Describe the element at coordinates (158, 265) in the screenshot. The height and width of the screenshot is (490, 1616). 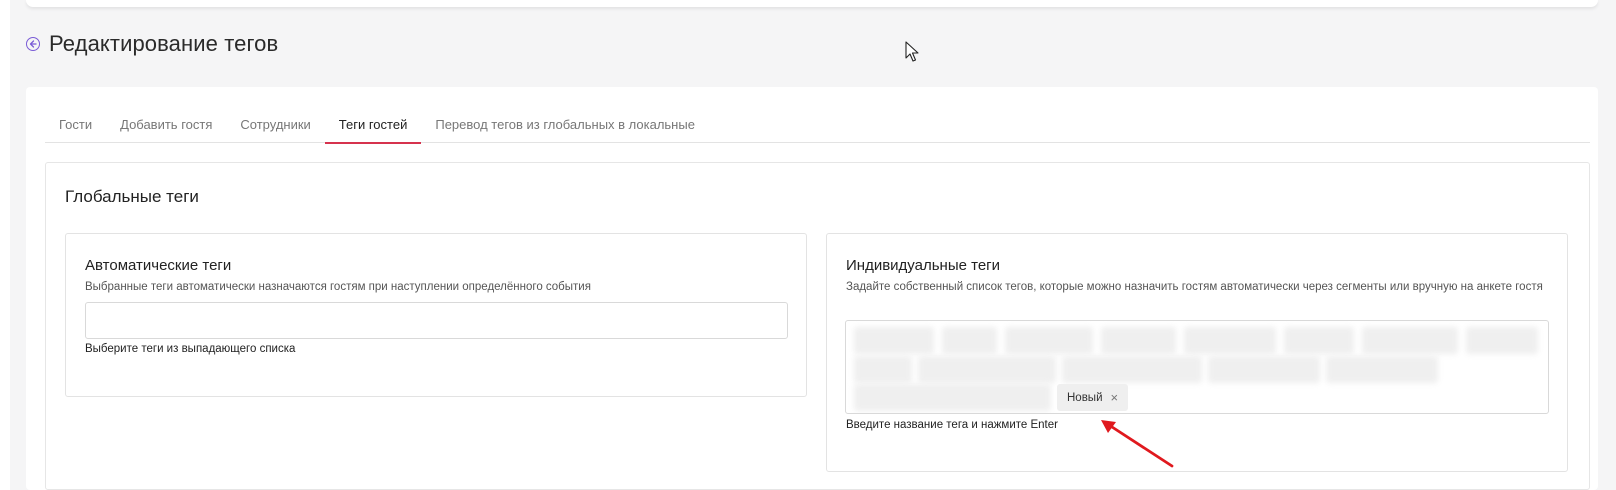
I see `auto-tags-title: Автоматические теги` at that location.